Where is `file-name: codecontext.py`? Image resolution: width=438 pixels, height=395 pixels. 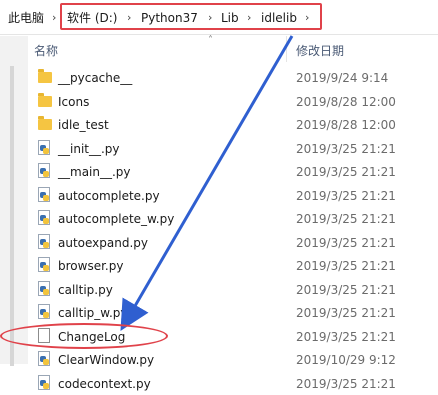
file-name: codecontext.py is located at coordinates (104, 383).